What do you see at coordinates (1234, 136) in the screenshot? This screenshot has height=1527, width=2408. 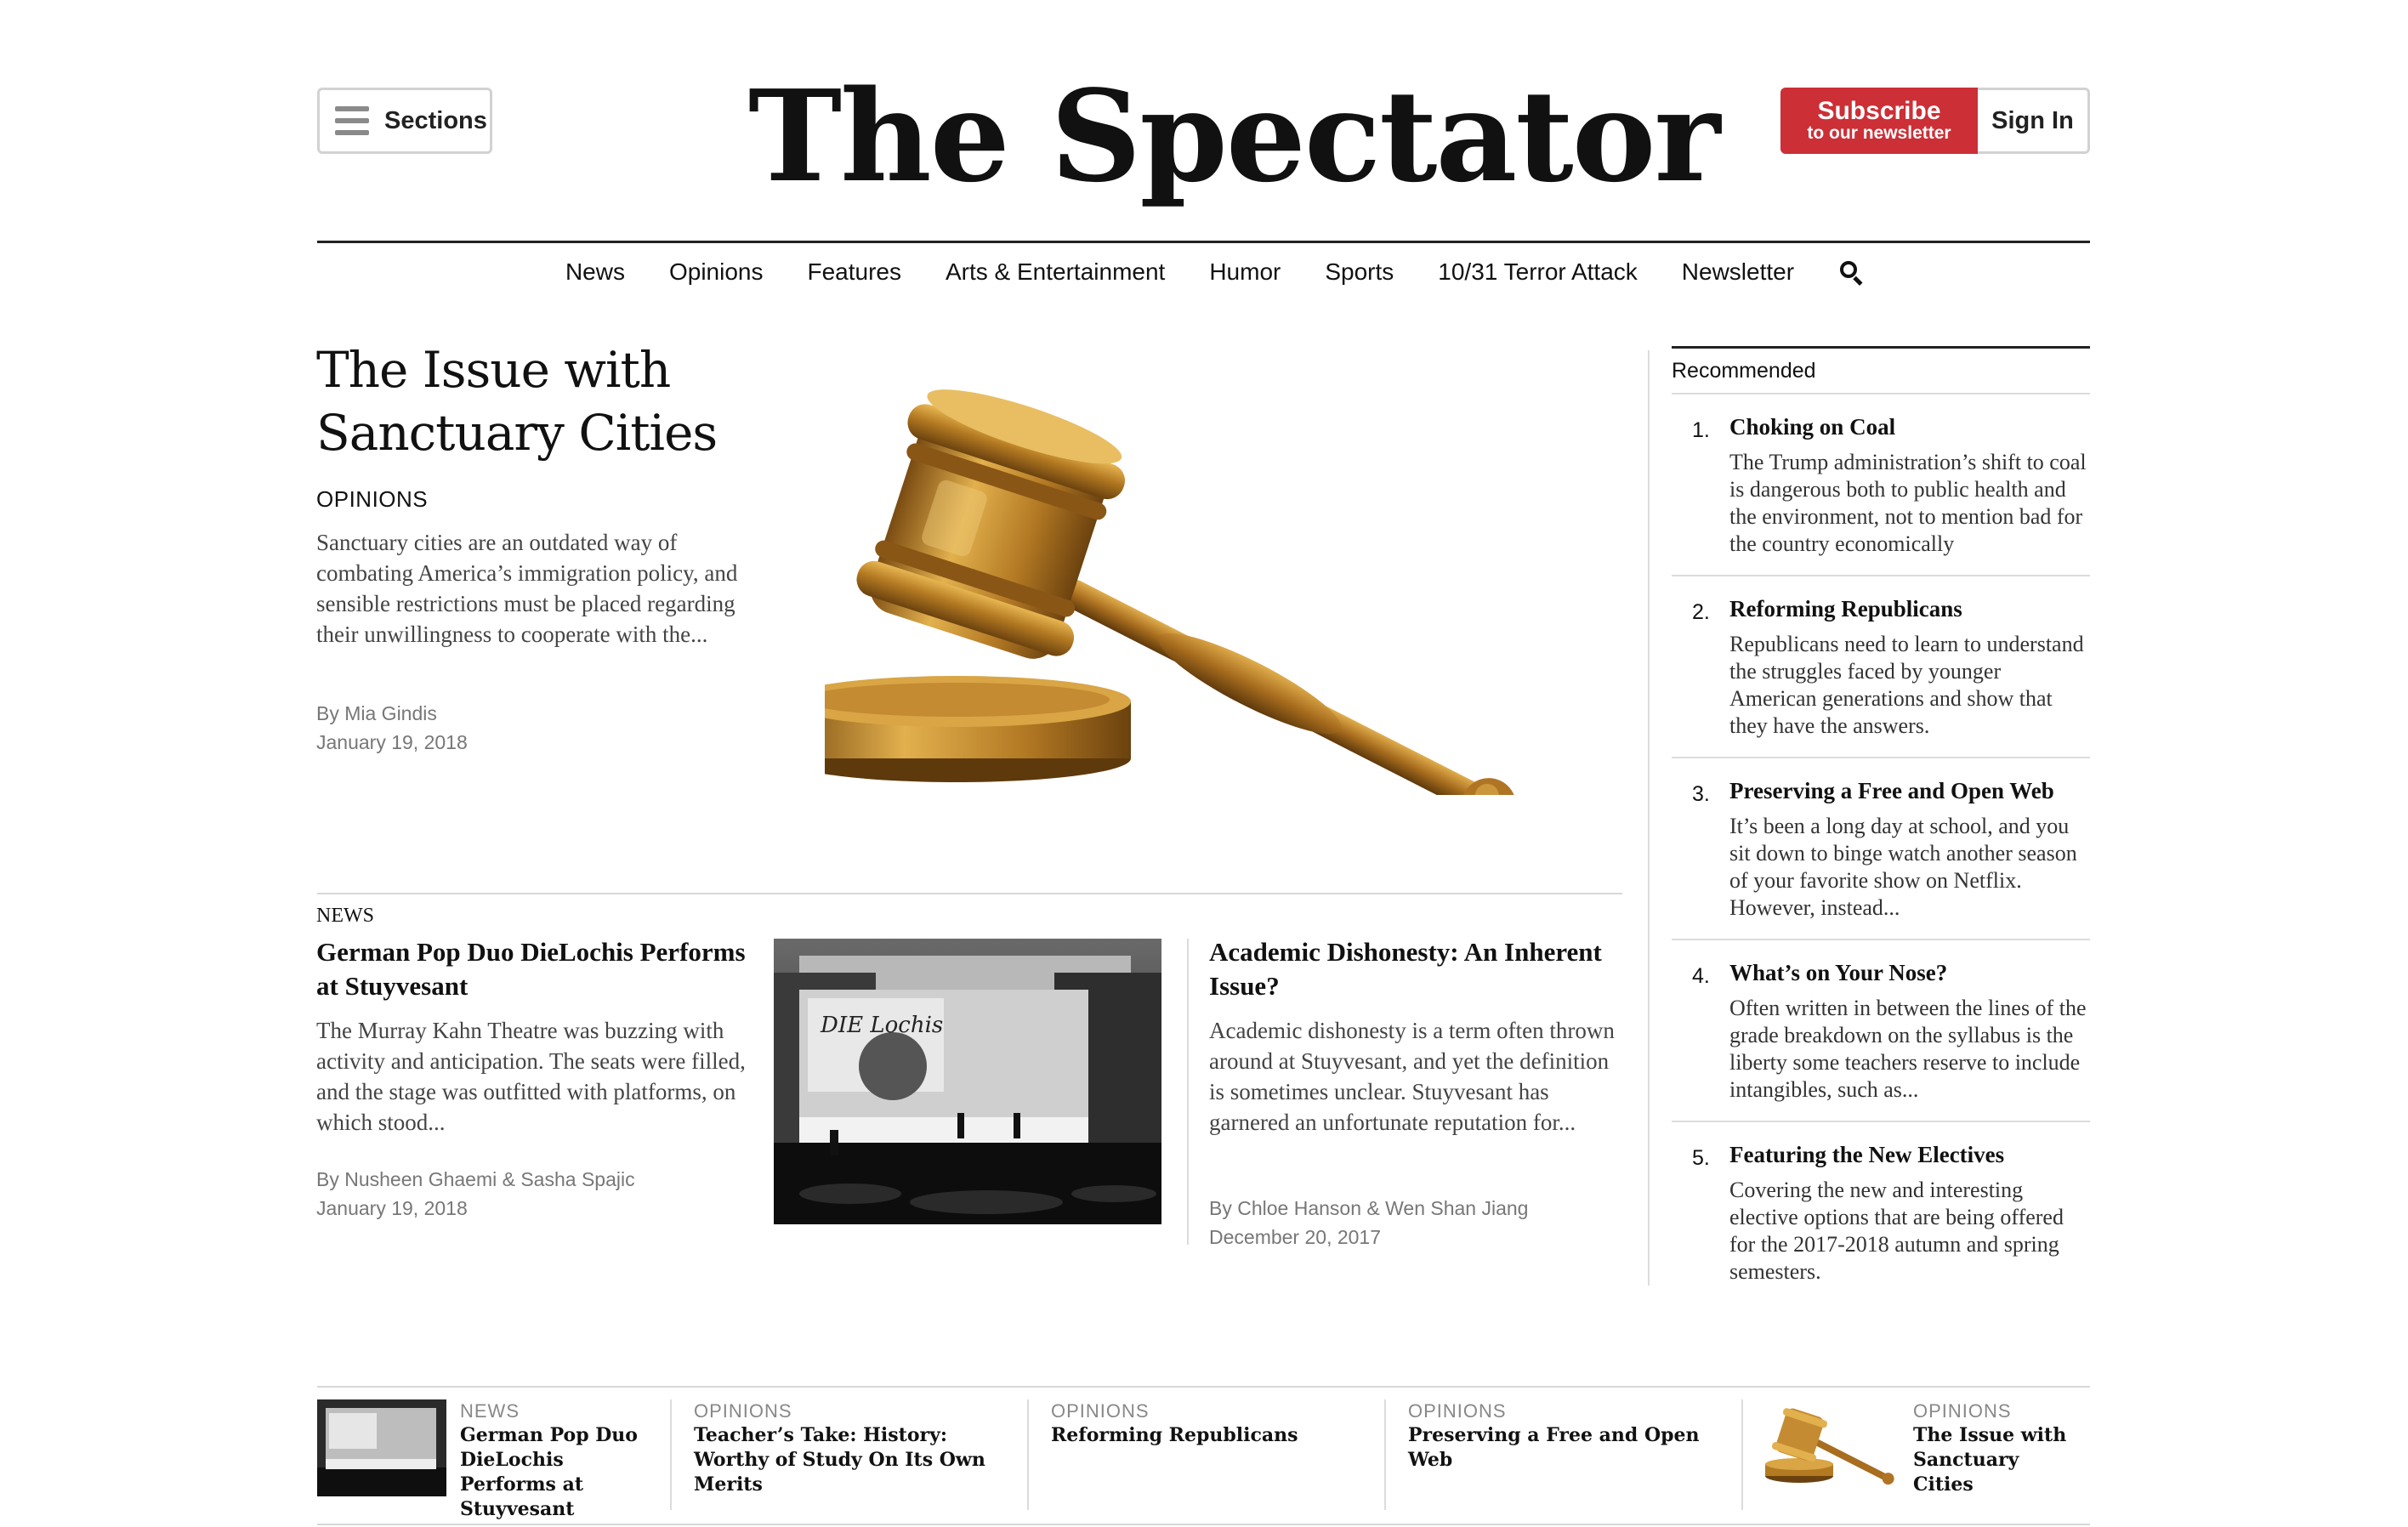 I see `masthead-logo: The Spectator` at bounding box center [1234, 136].